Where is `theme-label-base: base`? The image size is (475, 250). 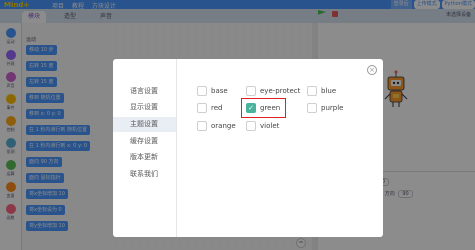 theme-label-base: base is located at coordinates (219, 91).